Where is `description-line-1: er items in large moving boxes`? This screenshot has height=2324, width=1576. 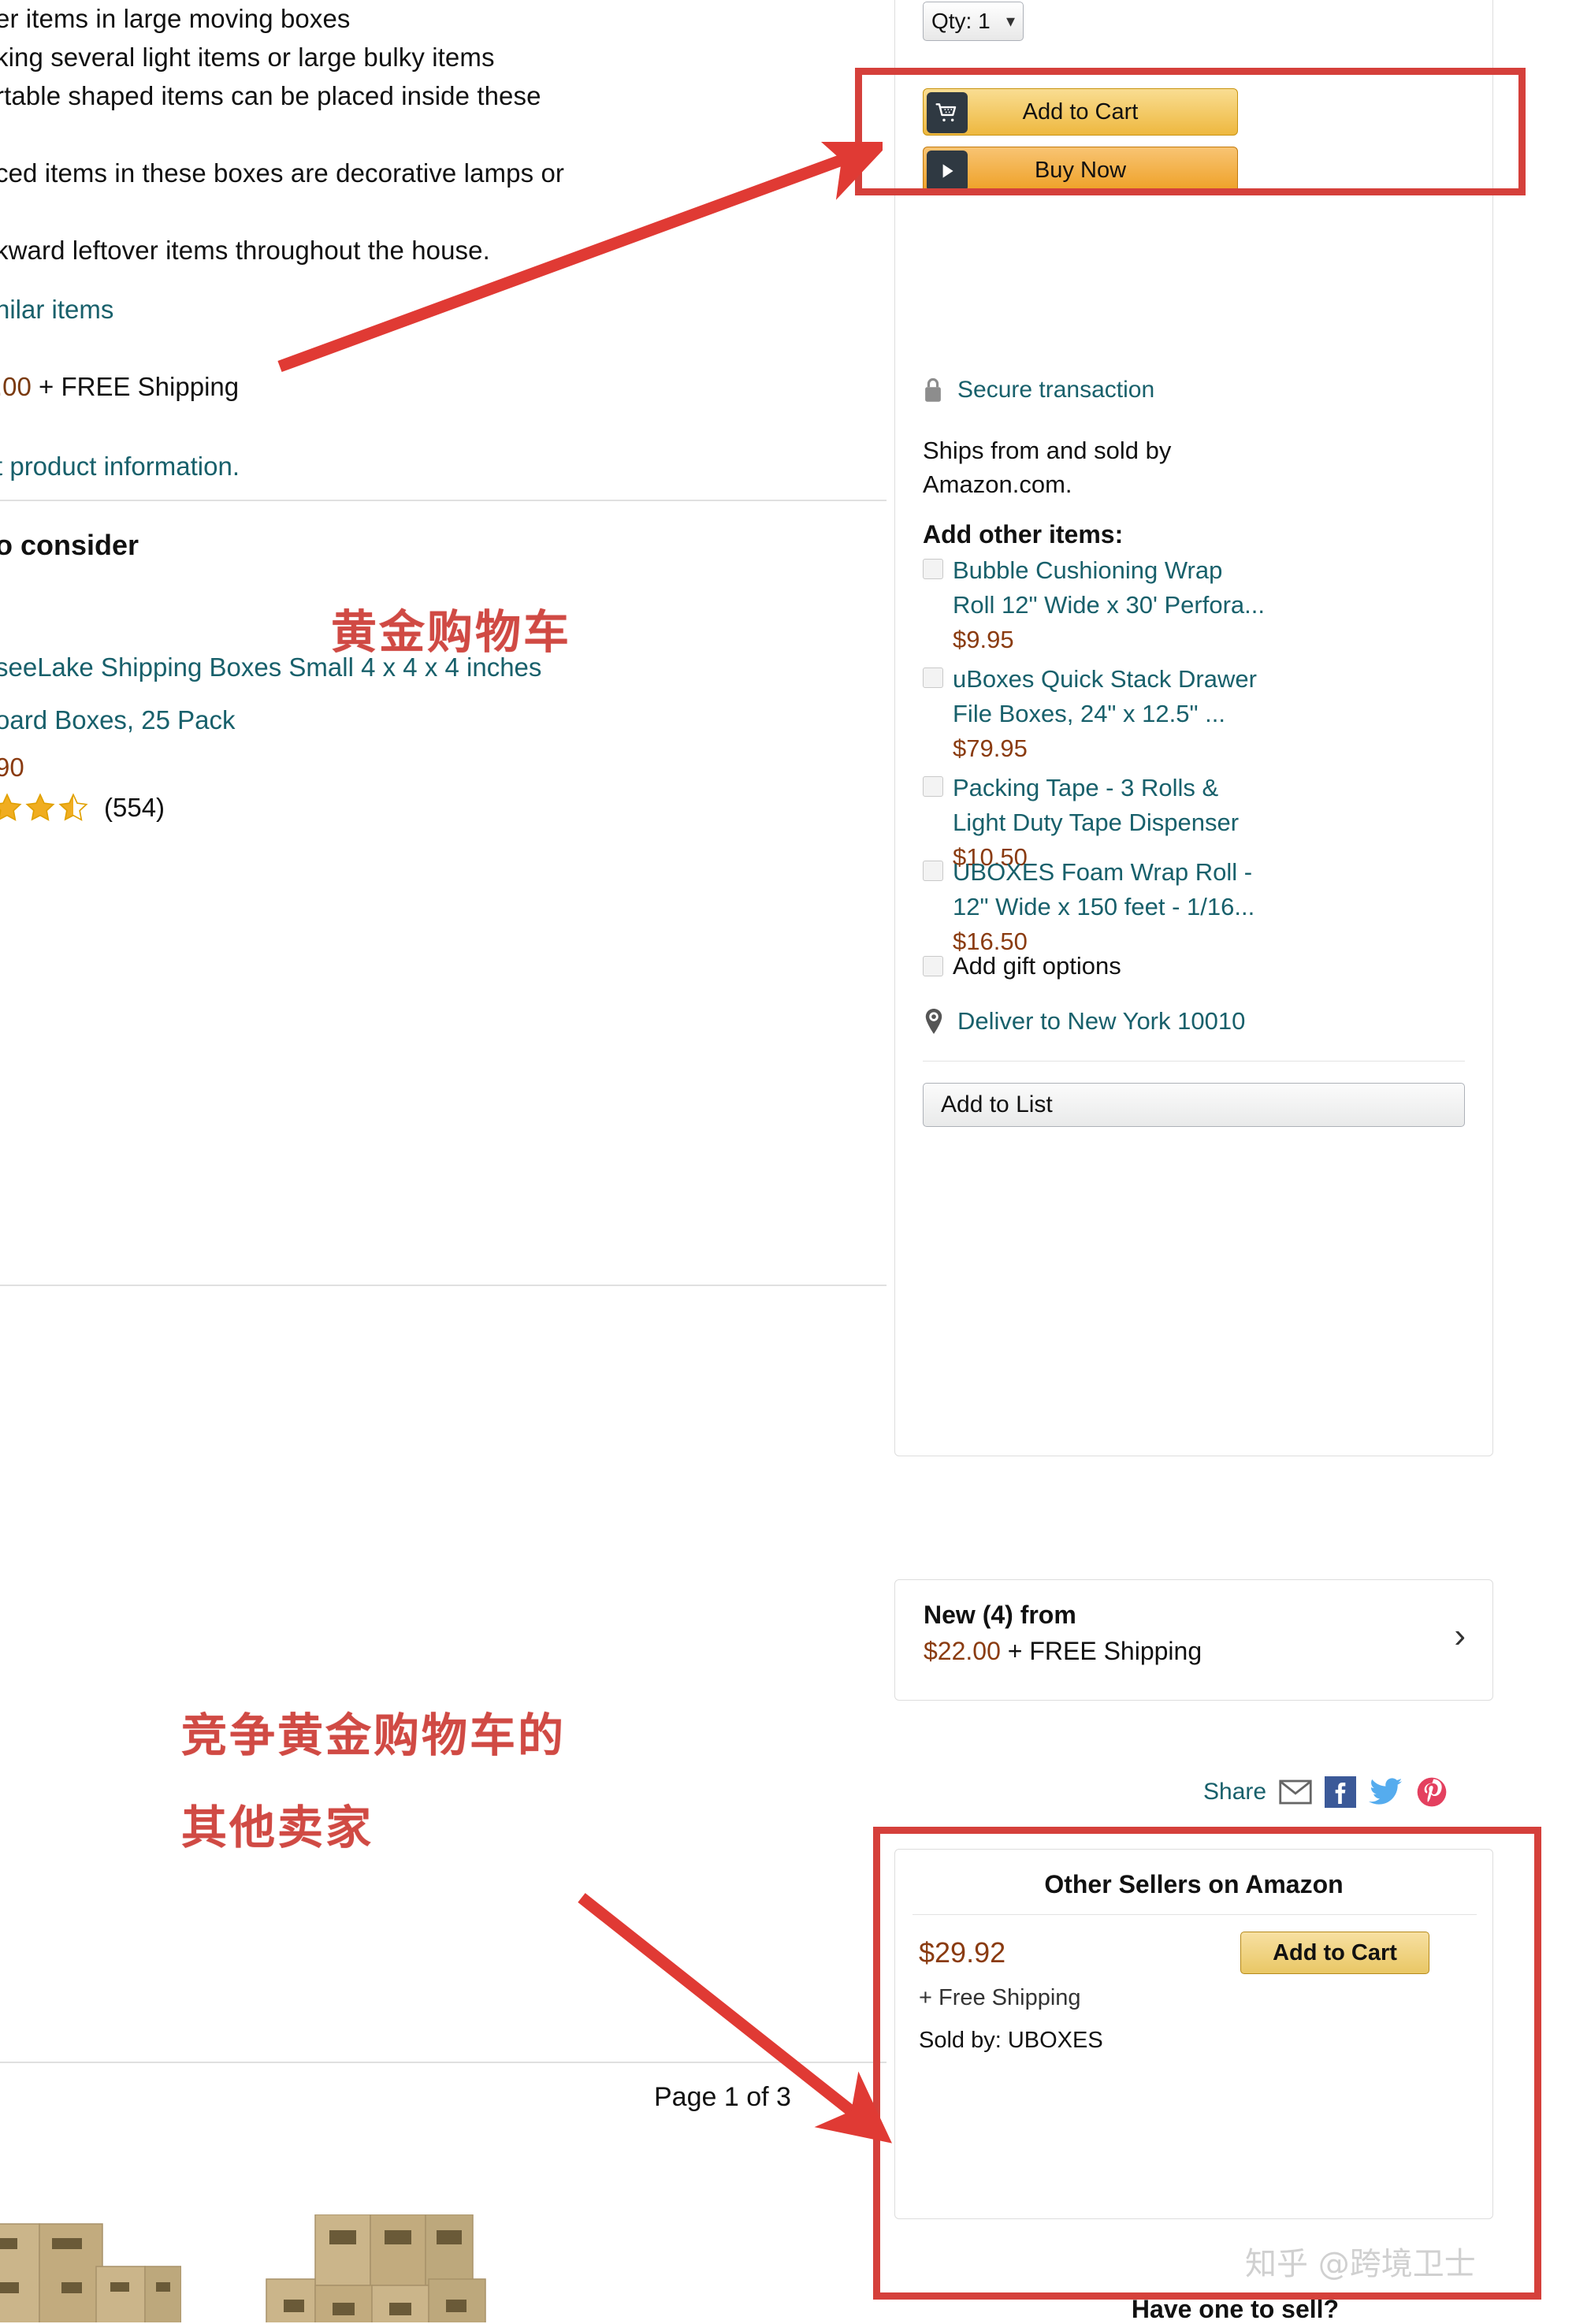
description-line-1: er items in large moving boxes is located at coordinates (175, 18).